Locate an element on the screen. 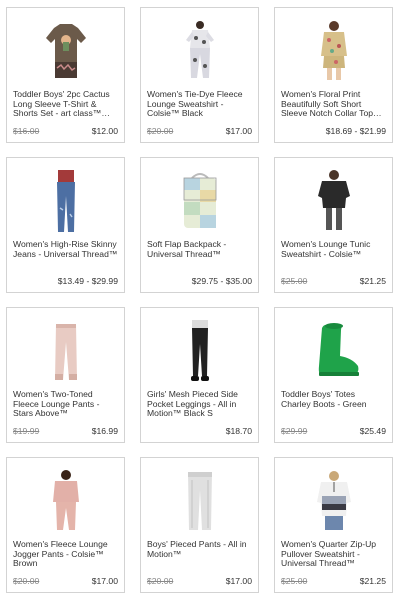 The image size is (400, 600). sale-price: $25.49 is located at coordinates (372, 431).